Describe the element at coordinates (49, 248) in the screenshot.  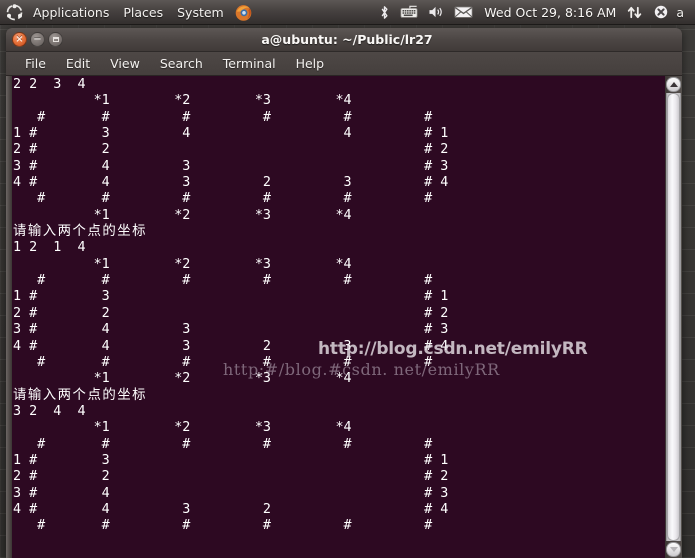
I see `terminal-line: 1 2 1 4` at that location.